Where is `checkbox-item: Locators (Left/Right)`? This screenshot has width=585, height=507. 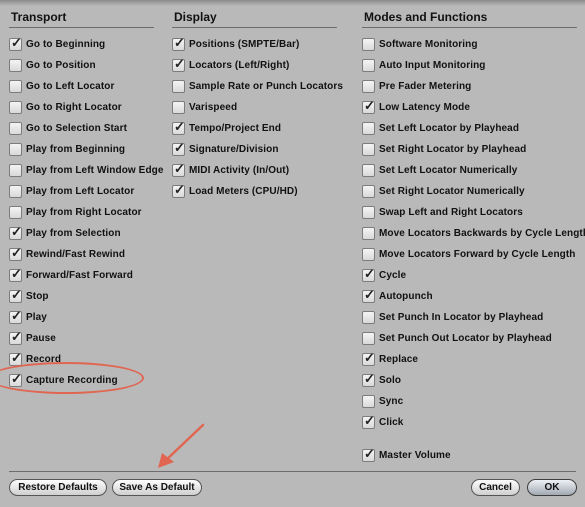 checkbox-item: Locators (Left/Right) is located at coordinates (254, 65).